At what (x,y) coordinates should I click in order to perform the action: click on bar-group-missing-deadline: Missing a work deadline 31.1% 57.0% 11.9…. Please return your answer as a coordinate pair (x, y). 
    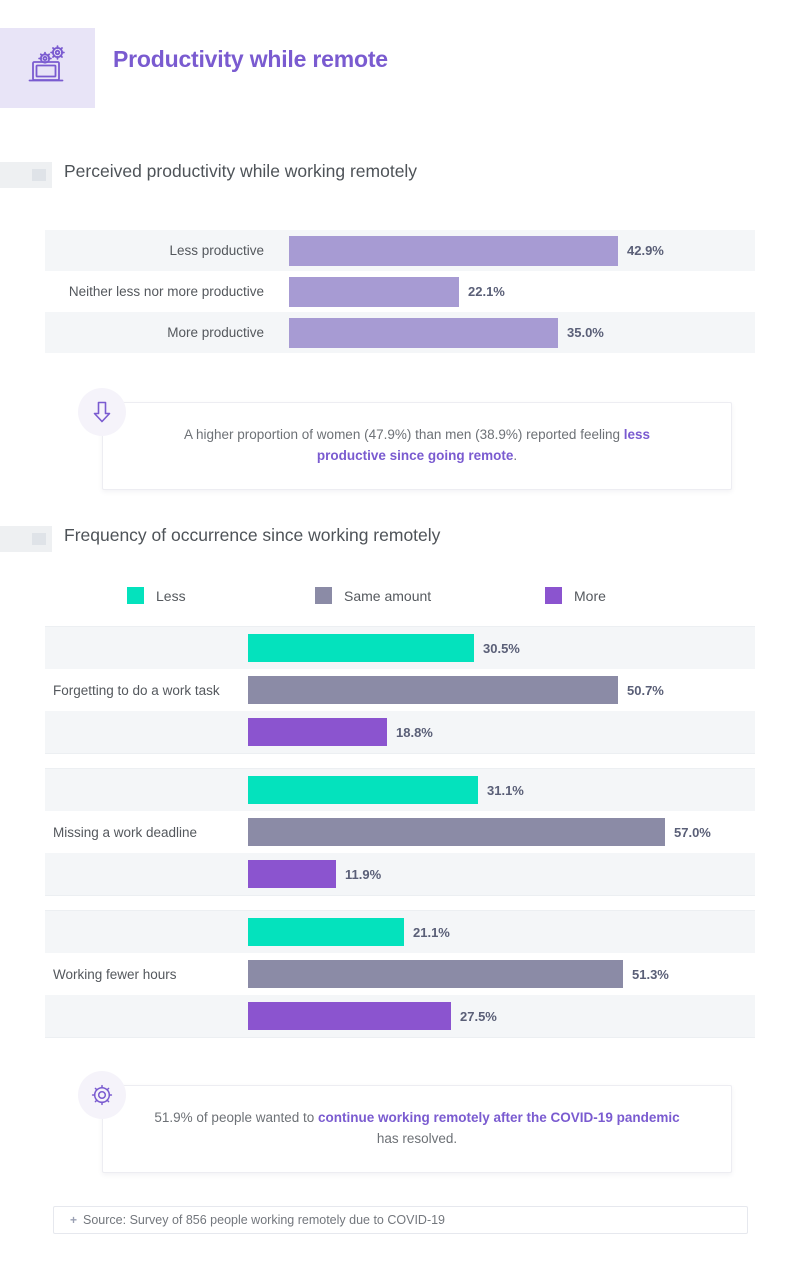
    Looking at the image, I should click on (400, 832).